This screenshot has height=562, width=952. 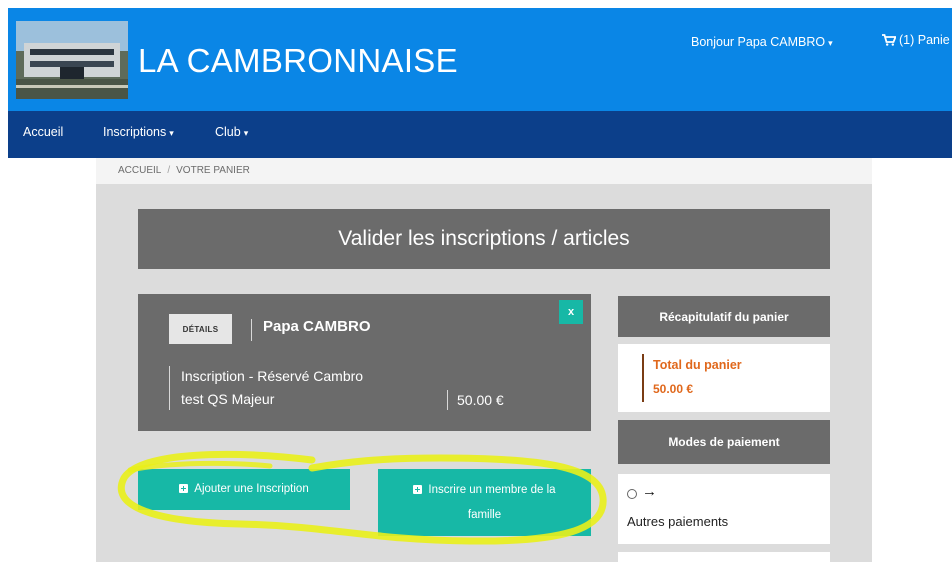 What do you see at coordinates (889, 40) in the screenshot?
I see `cart-icon` at bounding box center [889, 40].